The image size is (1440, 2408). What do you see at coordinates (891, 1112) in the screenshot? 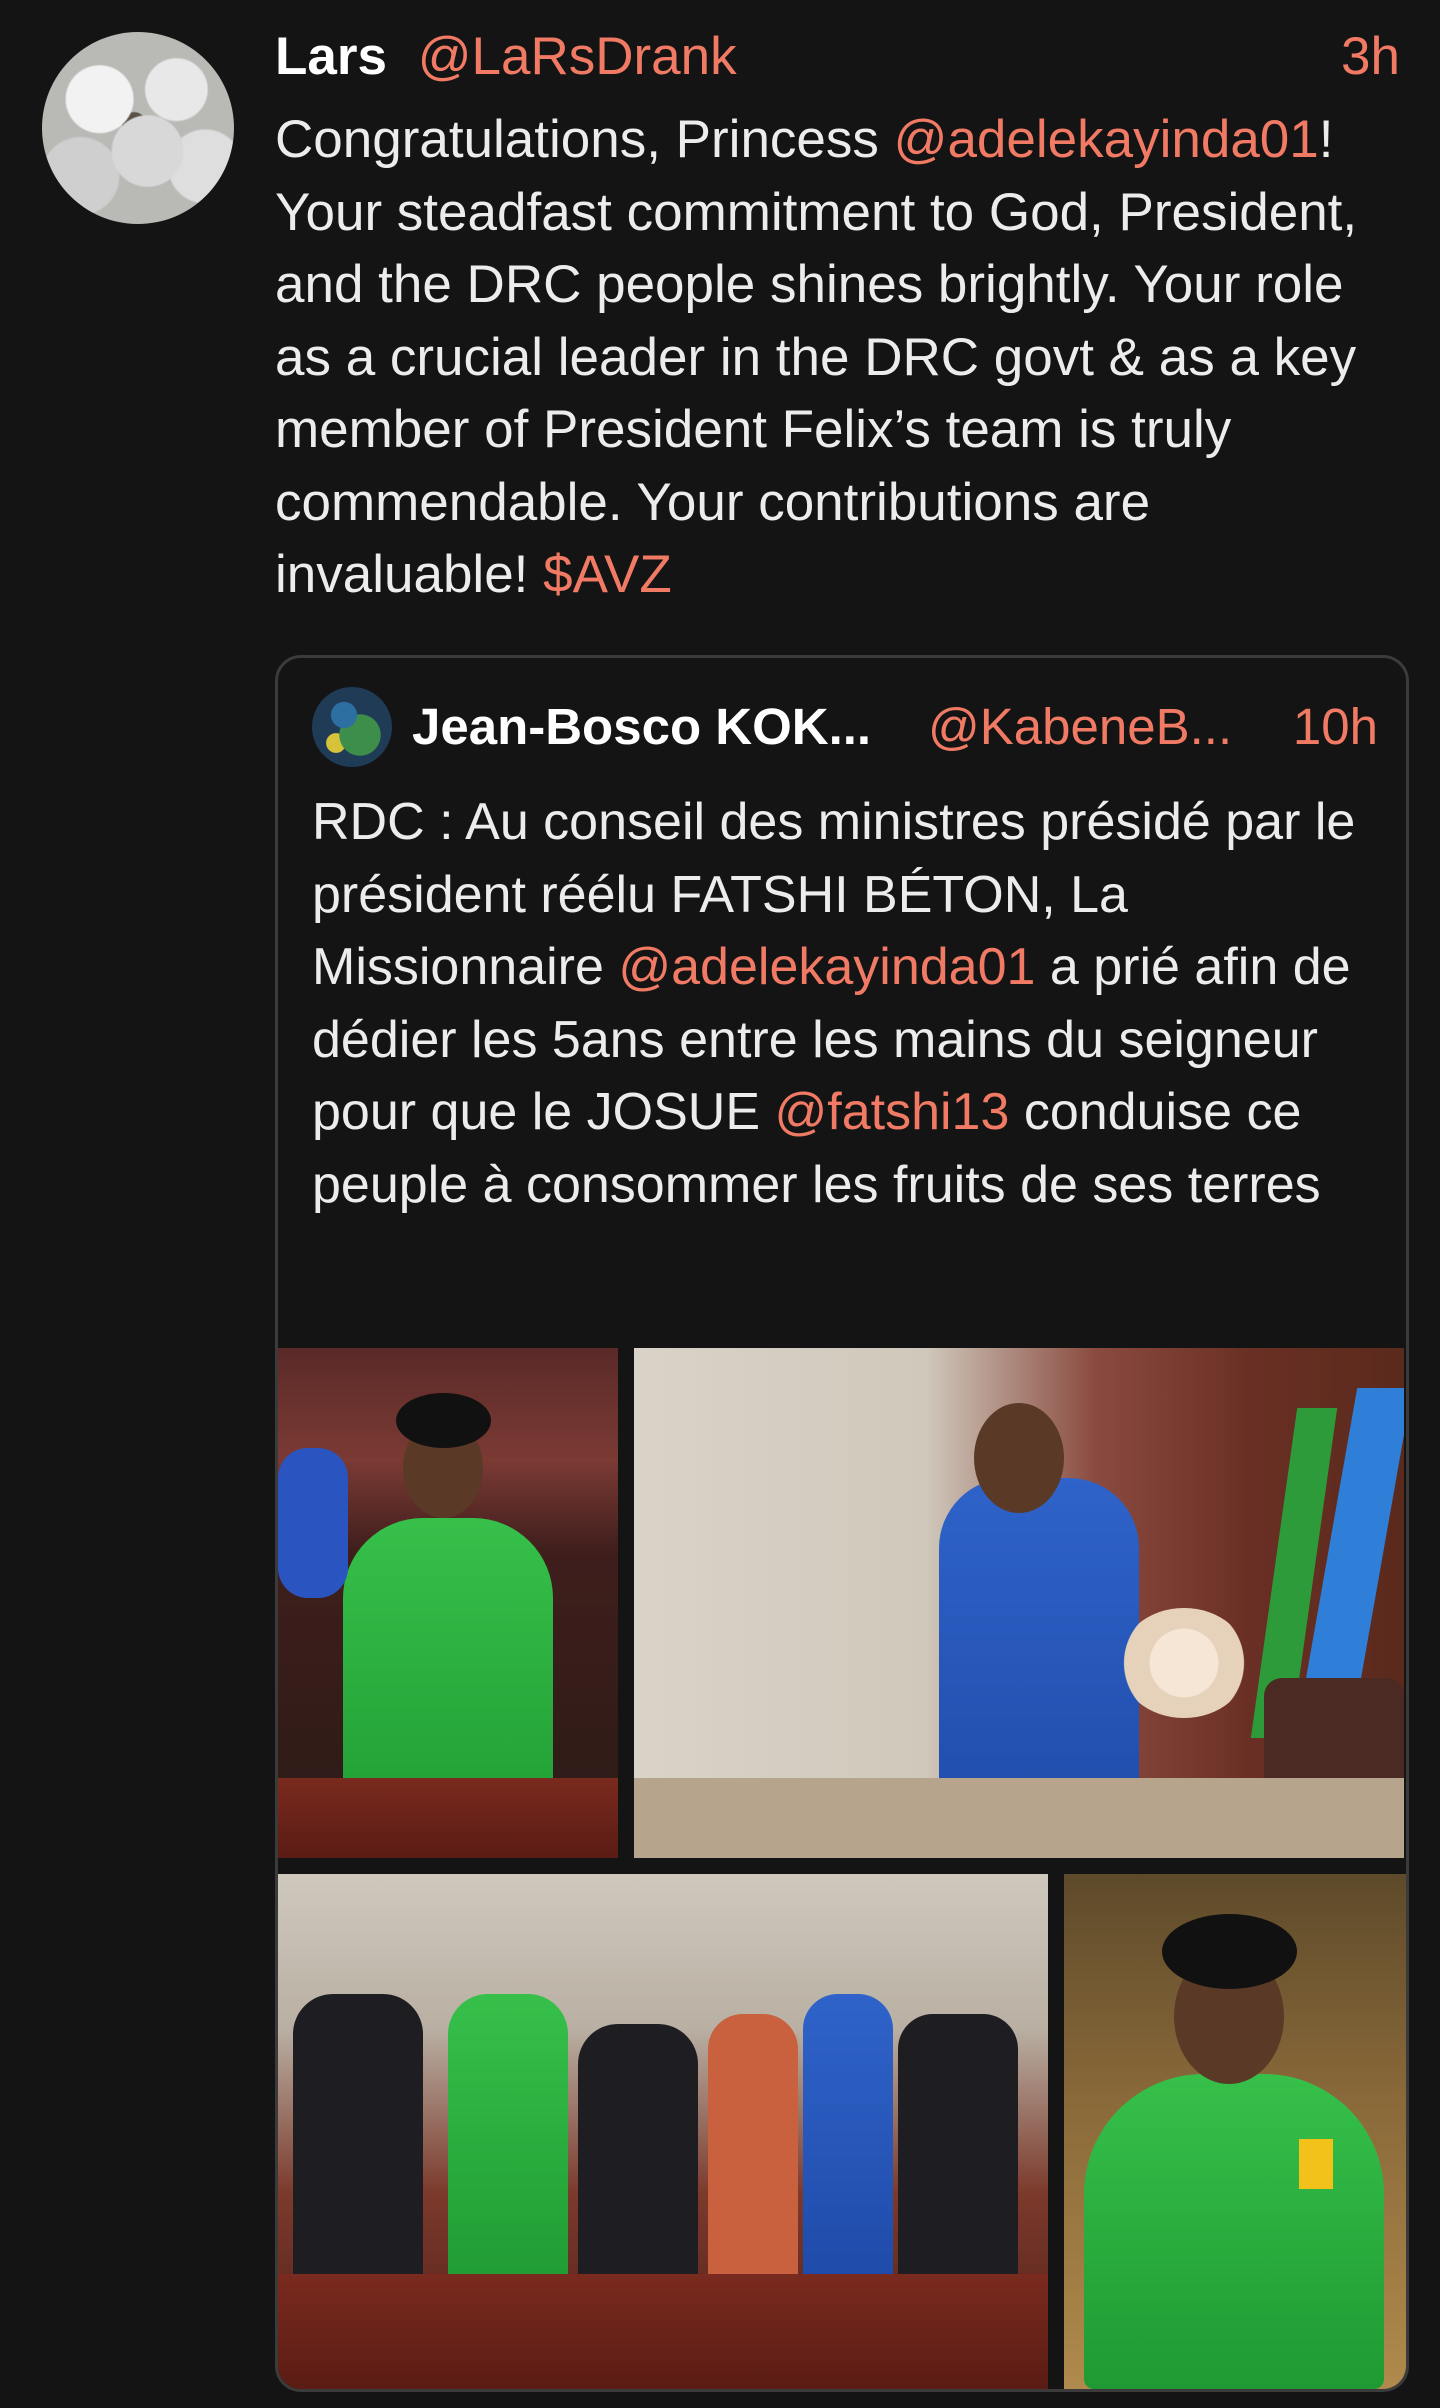
I see `mention-link: @fatshi13` at bounding box center [891, 1112].